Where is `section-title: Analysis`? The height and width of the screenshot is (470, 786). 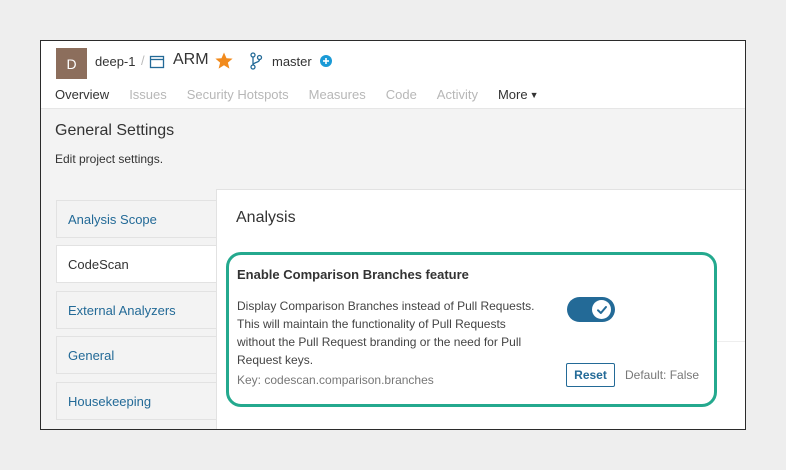 section-title: Analysis is located at coordinates (266, 217).